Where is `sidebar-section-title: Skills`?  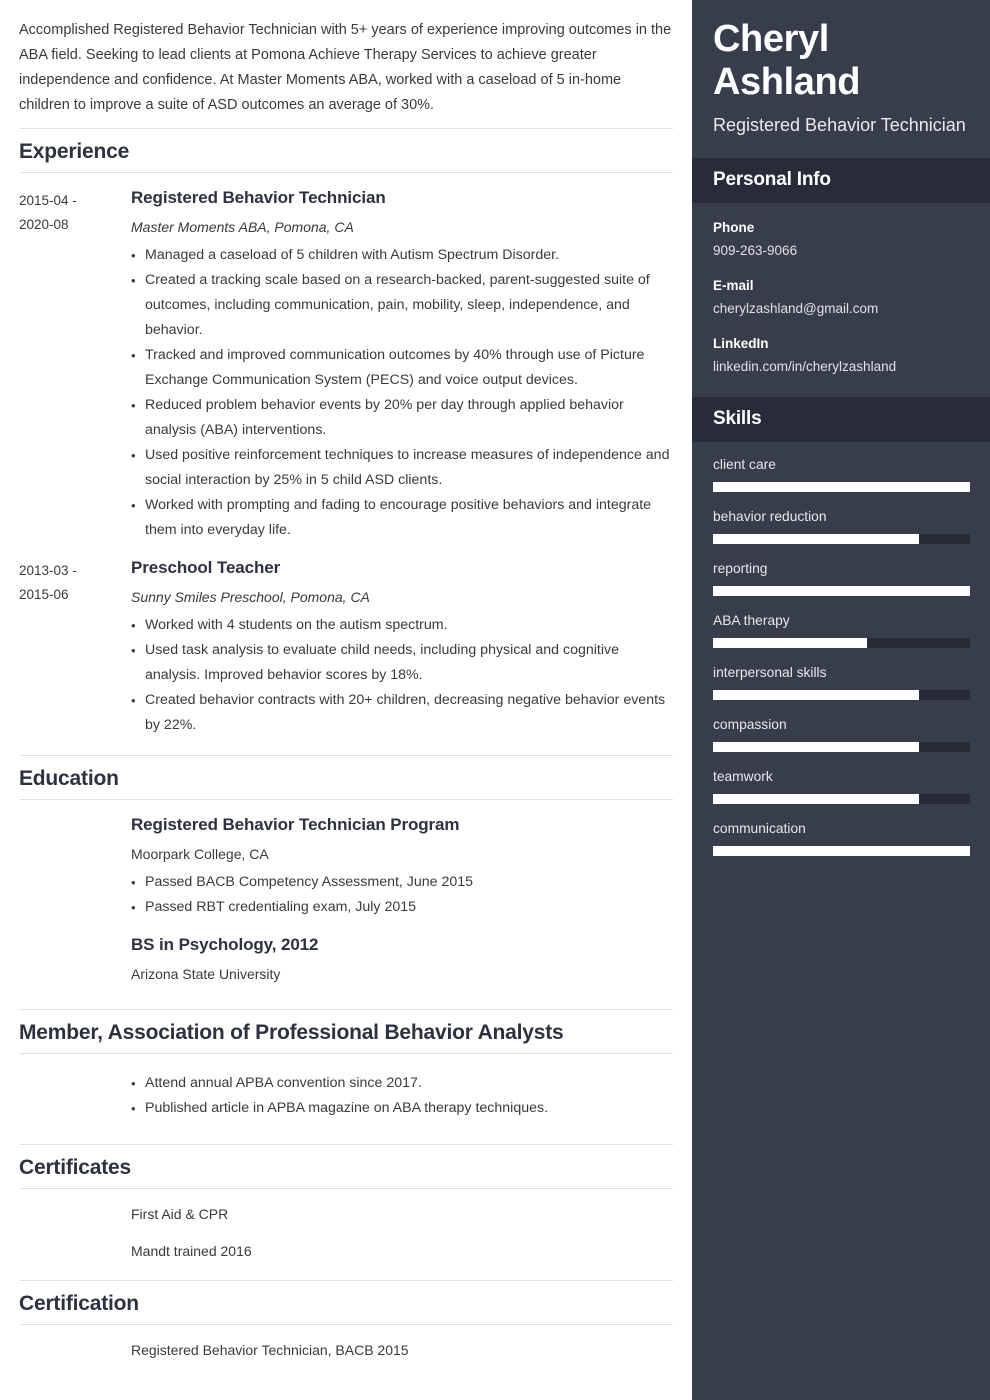
sidebar-section-title: Skills is located at coordinates (737, 418).